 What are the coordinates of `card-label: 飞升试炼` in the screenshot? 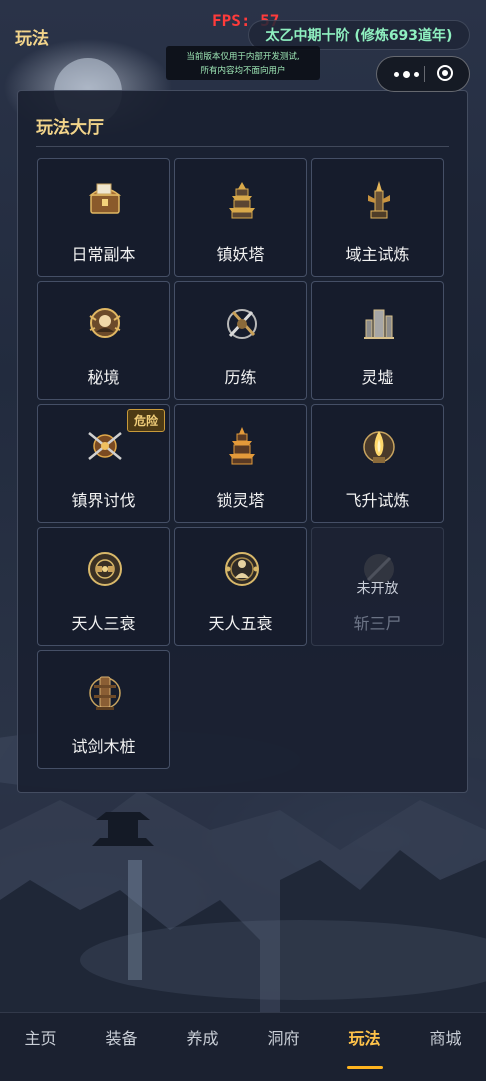 It's located at (377, 500).